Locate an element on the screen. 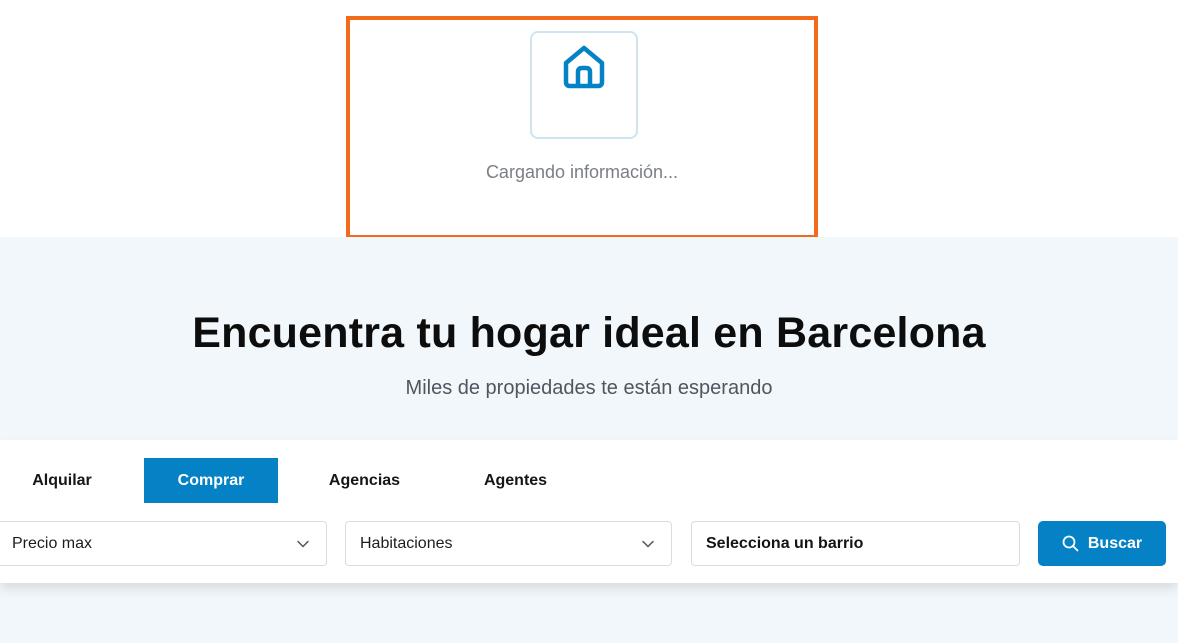 This screenshot has width=1178, height=643. loading-icon-tile is located at coordinates (584, 85).